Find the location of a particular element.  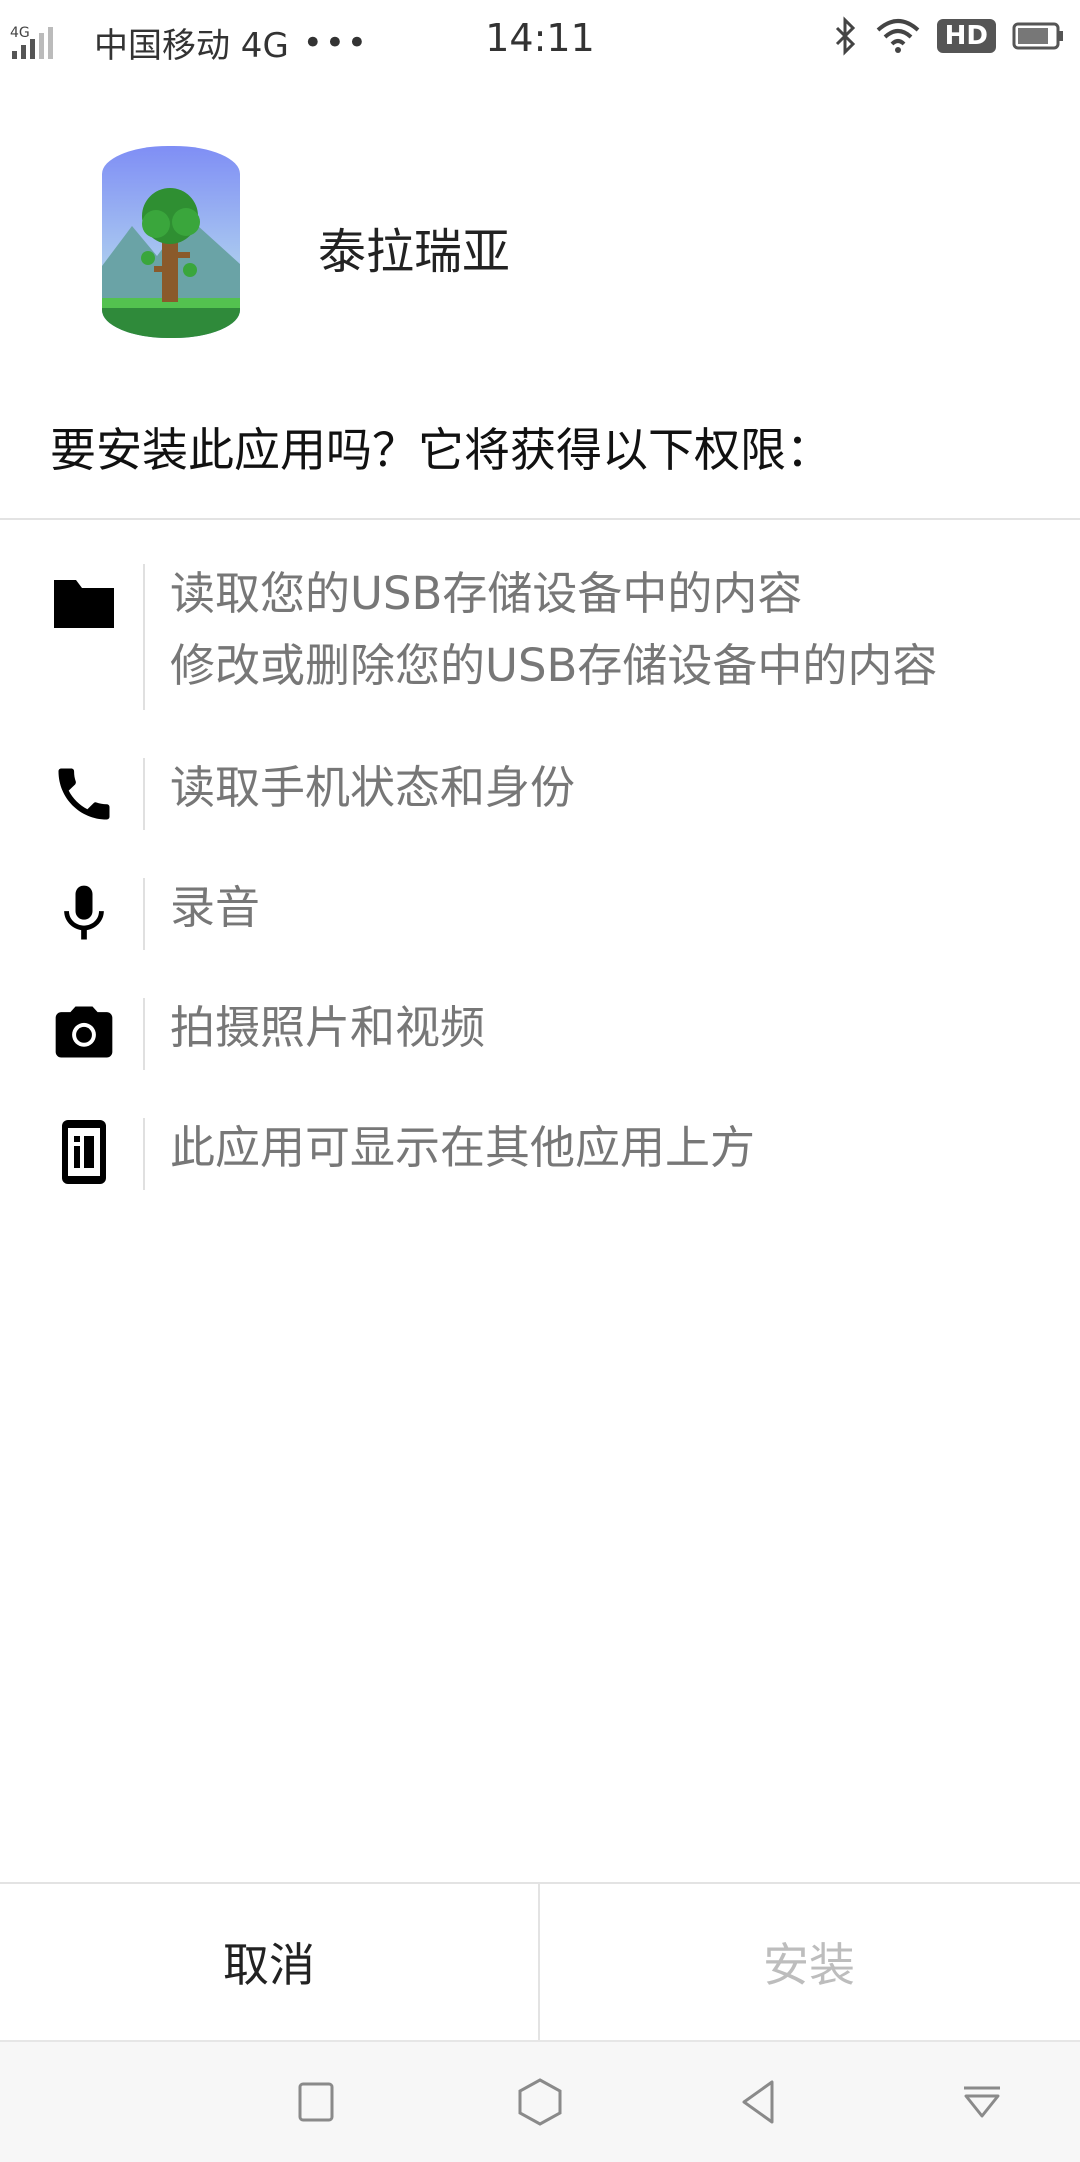

permission-line: 读取您的USB存储设备中的内容 is located at coordinates (486, 593).